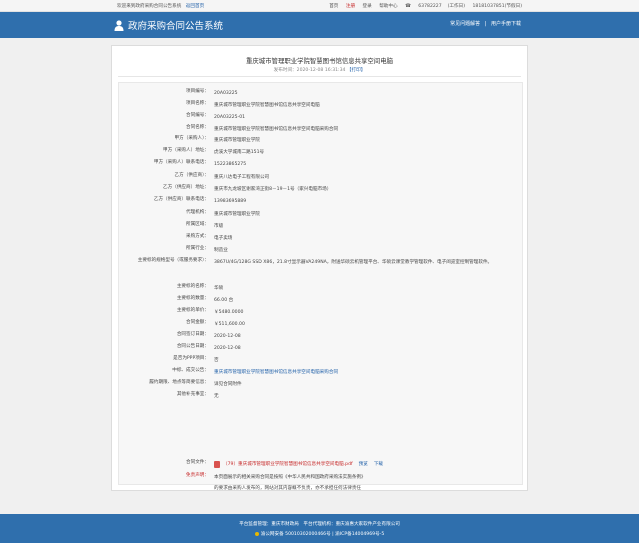 This screenshot has height=543, width=639. I want to click on row-label: 合同公告日期：, so click(192, 346).